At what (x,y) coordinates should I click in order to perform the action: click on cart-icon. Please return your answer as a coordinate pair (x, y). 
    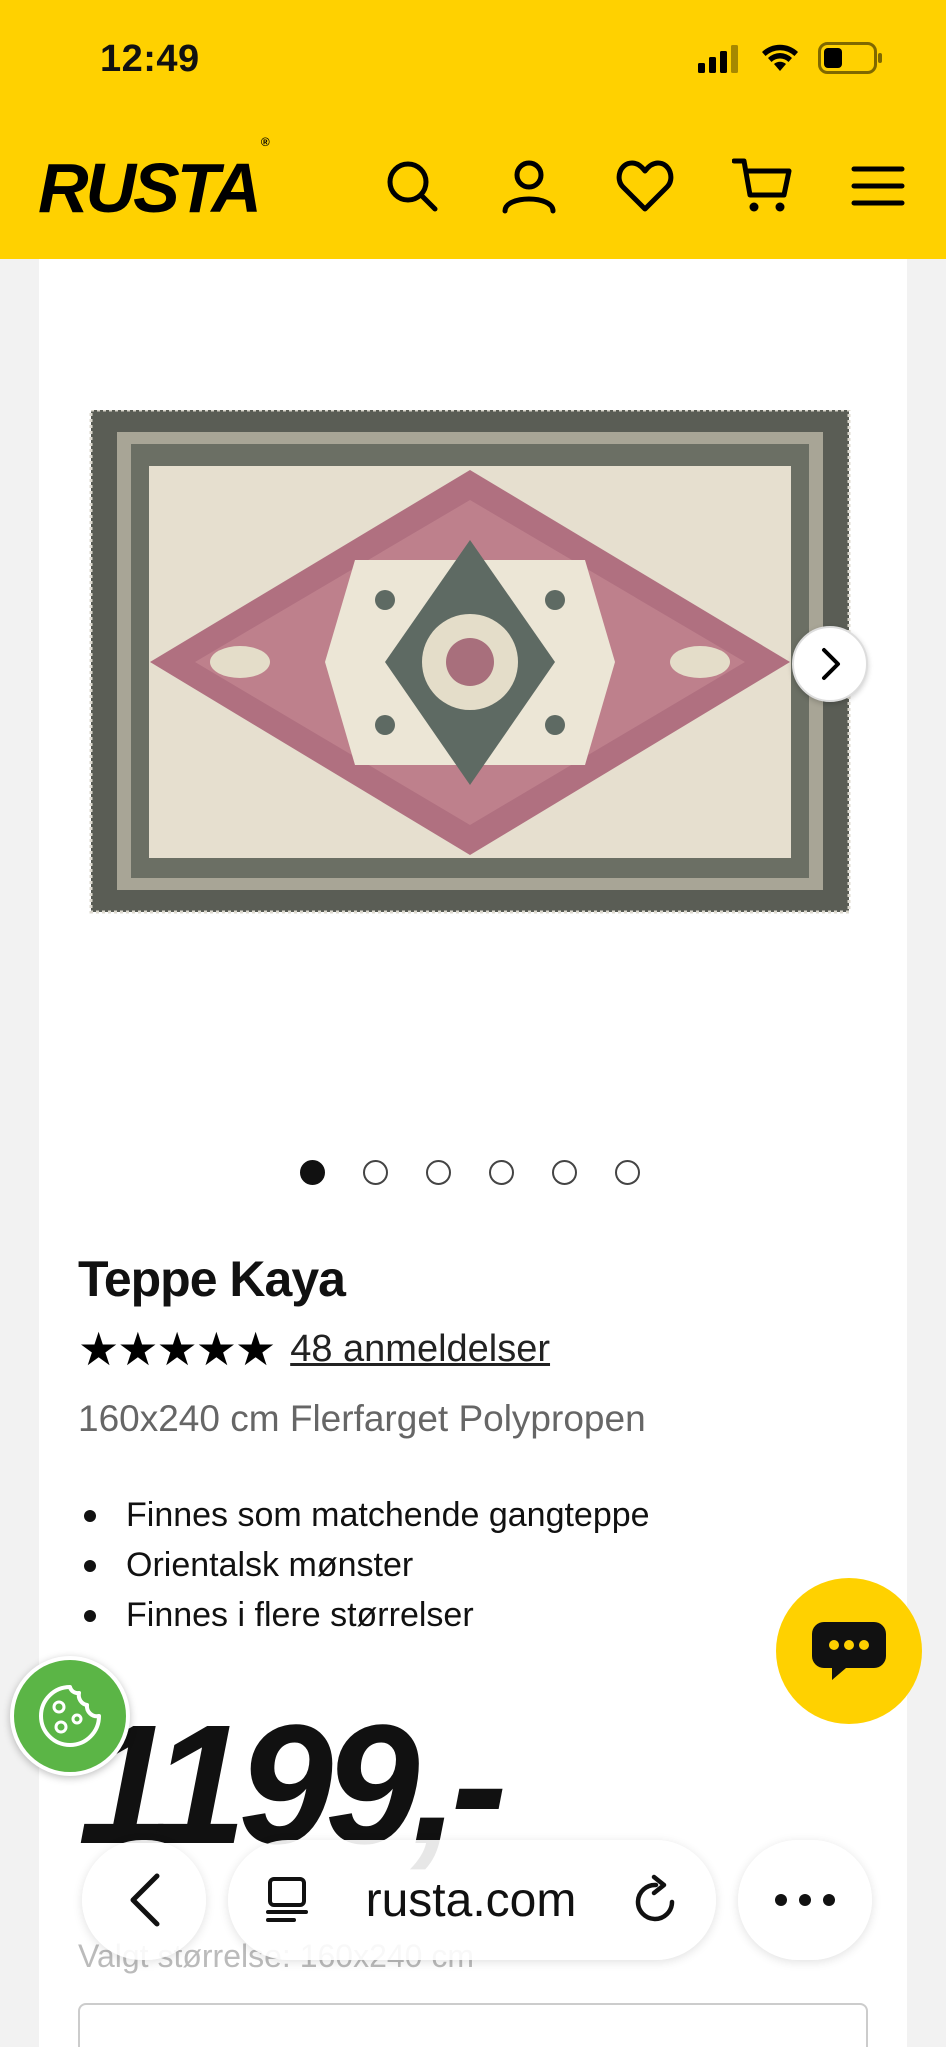
    Looking at the image, I should click on (762, 185).